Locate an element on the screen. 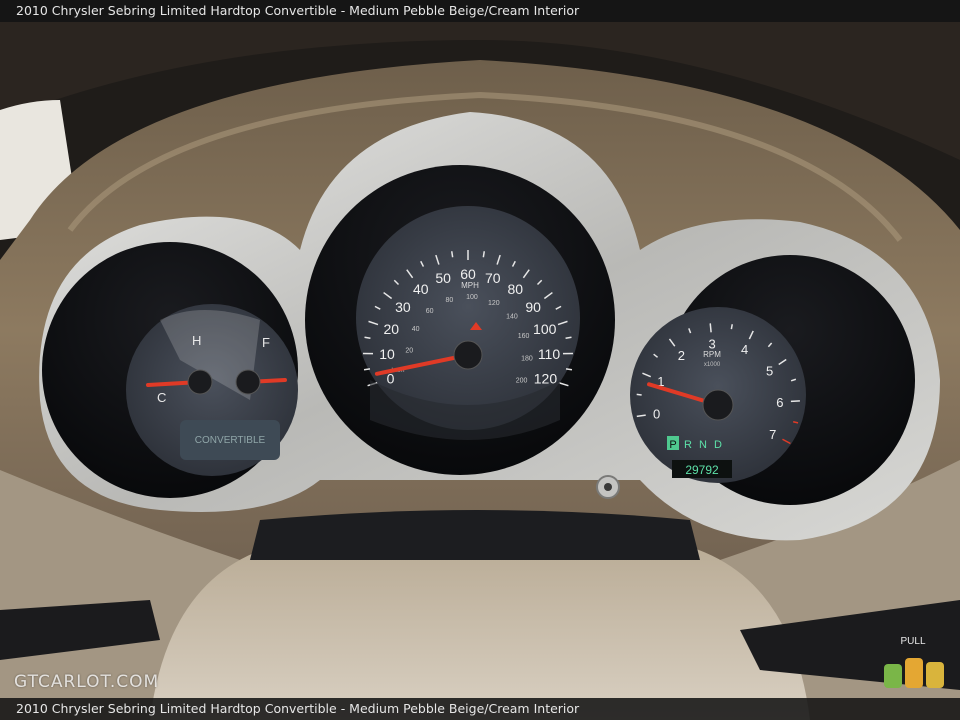 This screenshot has width=960, height=720. kmh-label: 120 is located at coordinates (494, 303).